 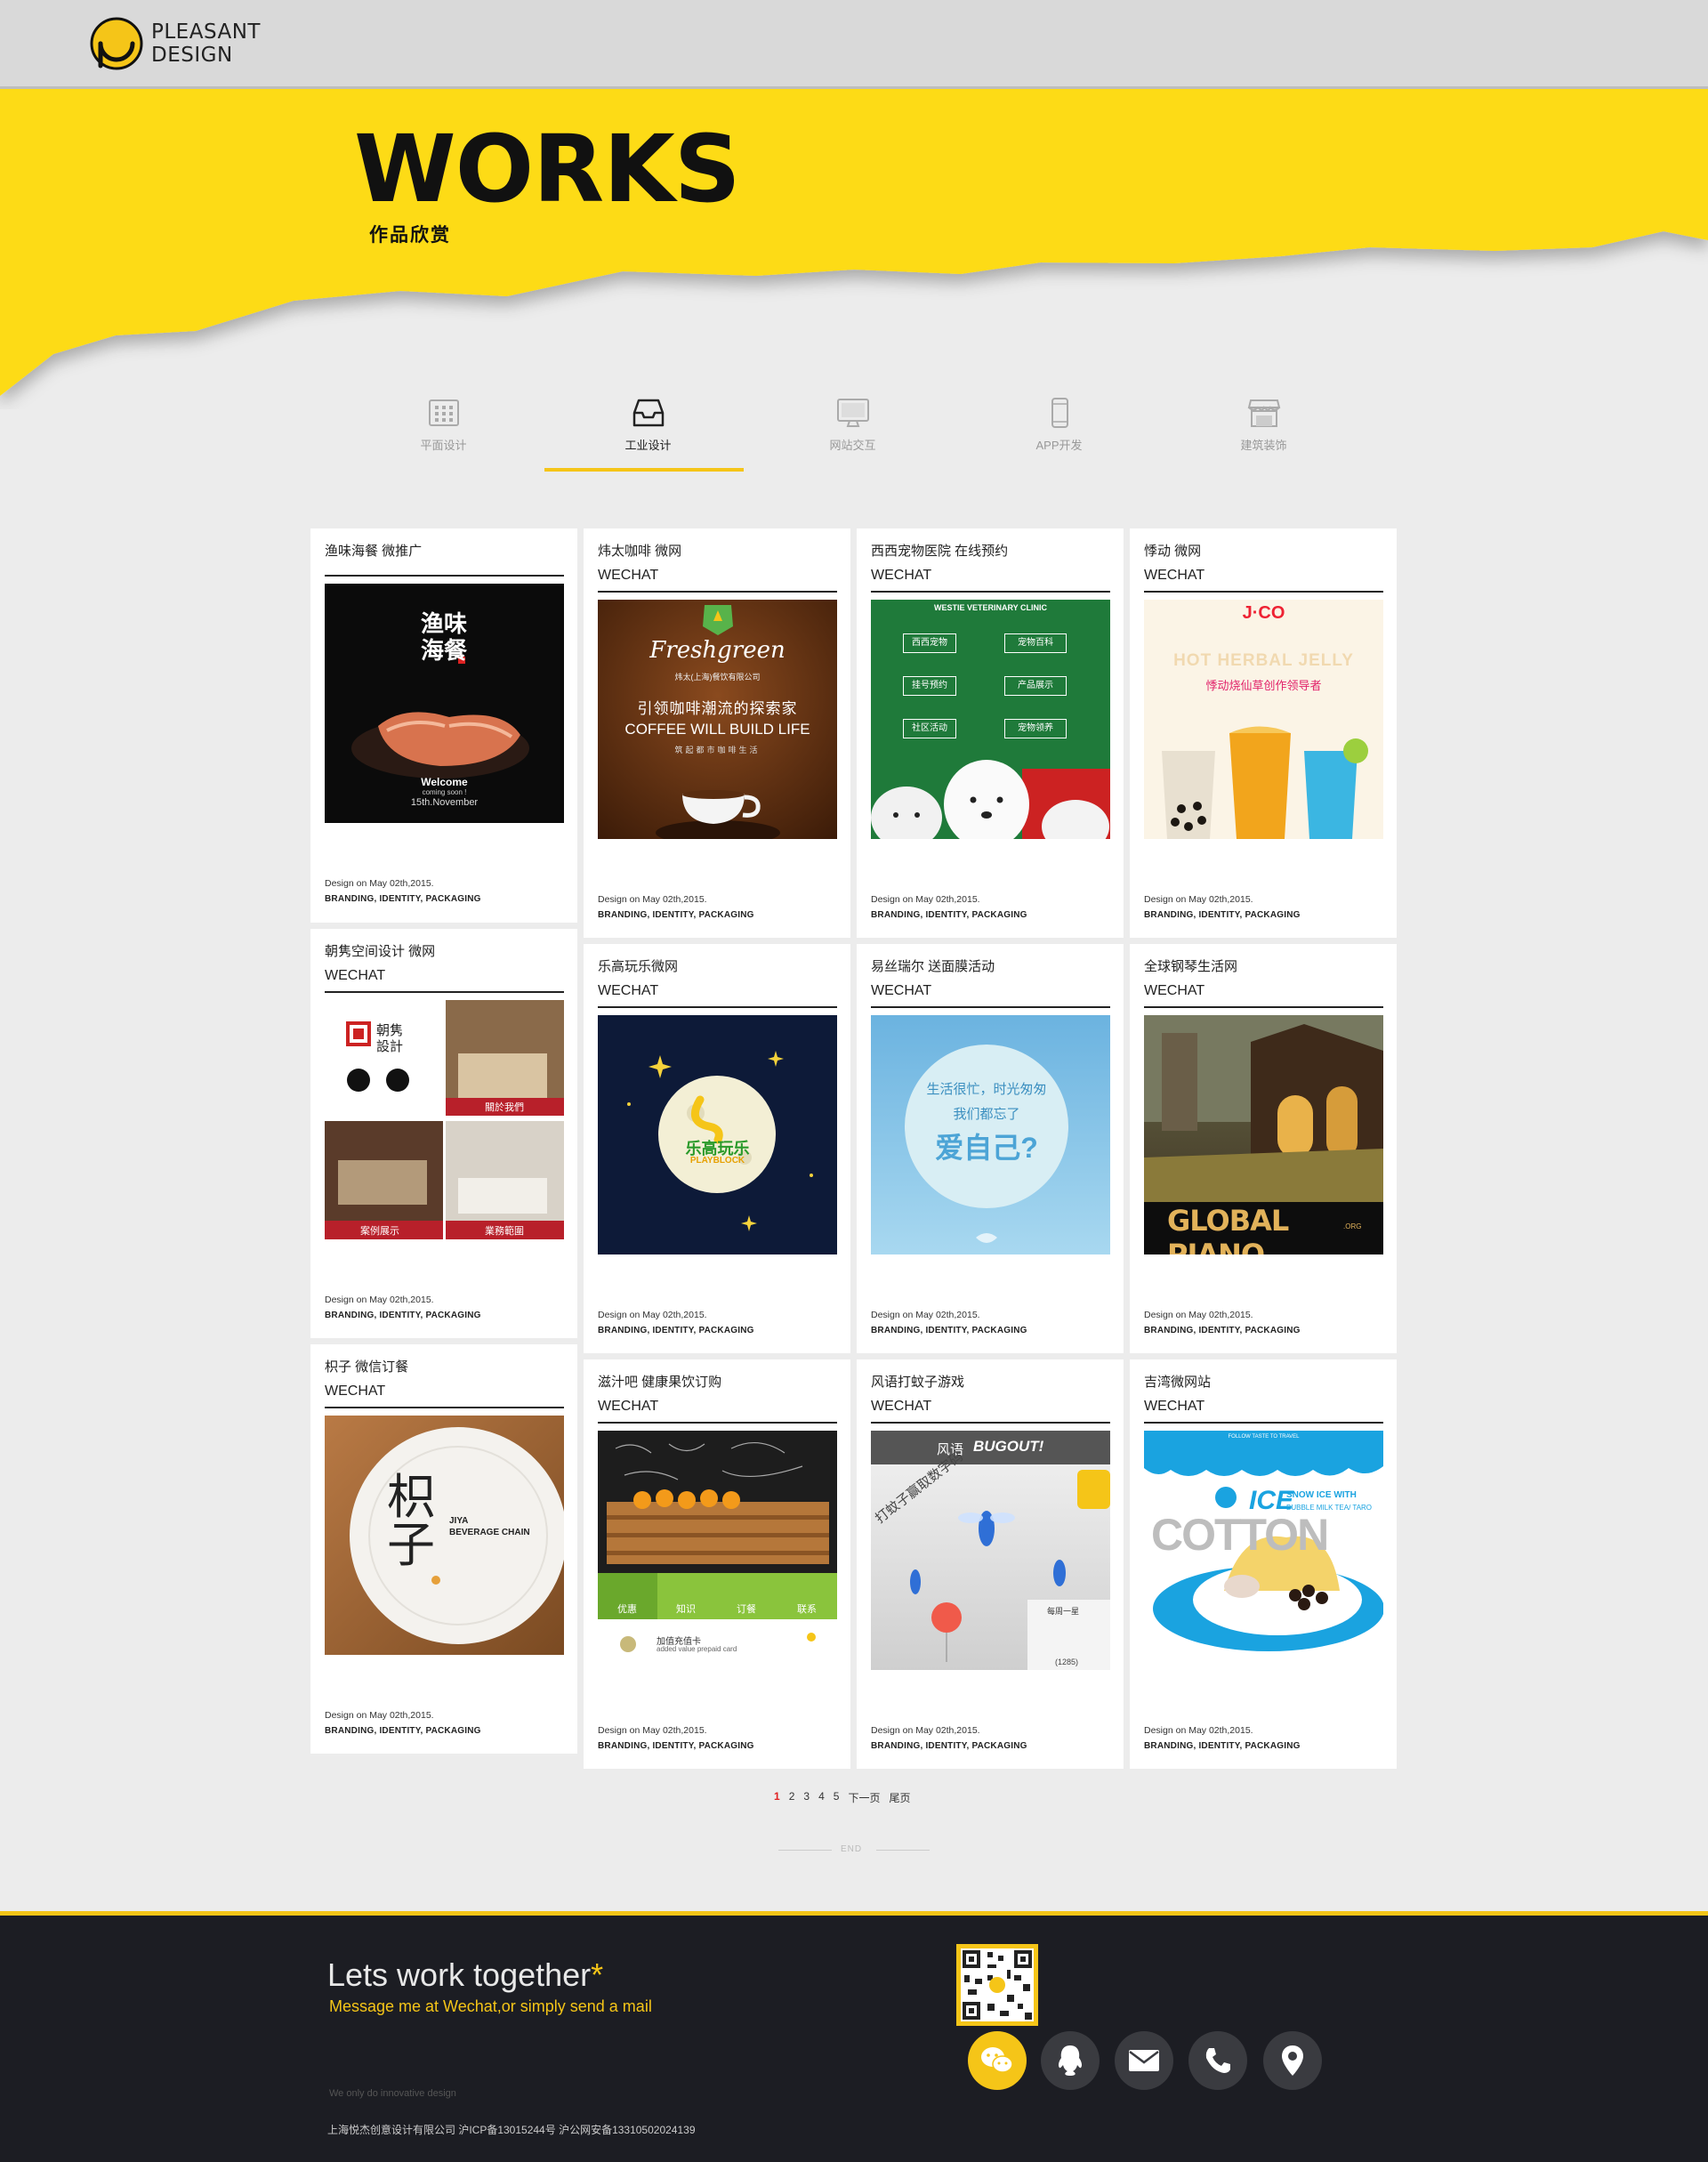 What do you see at coordinates (854, 249) in the screenshot?
I see `works-banner: WORKS 作品欣赏` at bounding box center [854, 249].